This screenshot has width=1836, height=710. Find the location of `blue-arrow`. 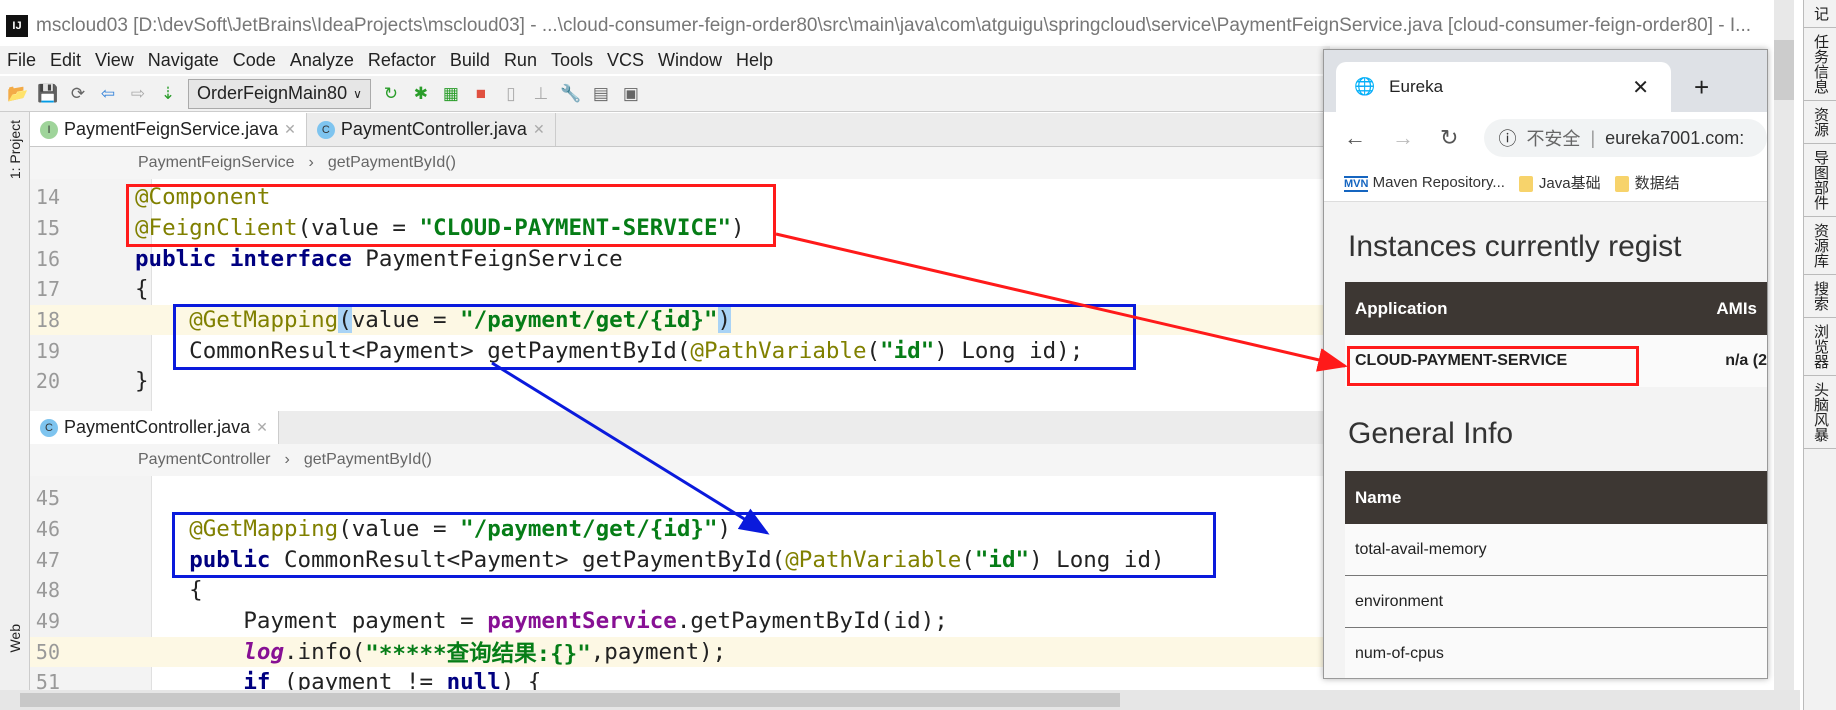

blue-arrow is located at coordinates (630, 448).